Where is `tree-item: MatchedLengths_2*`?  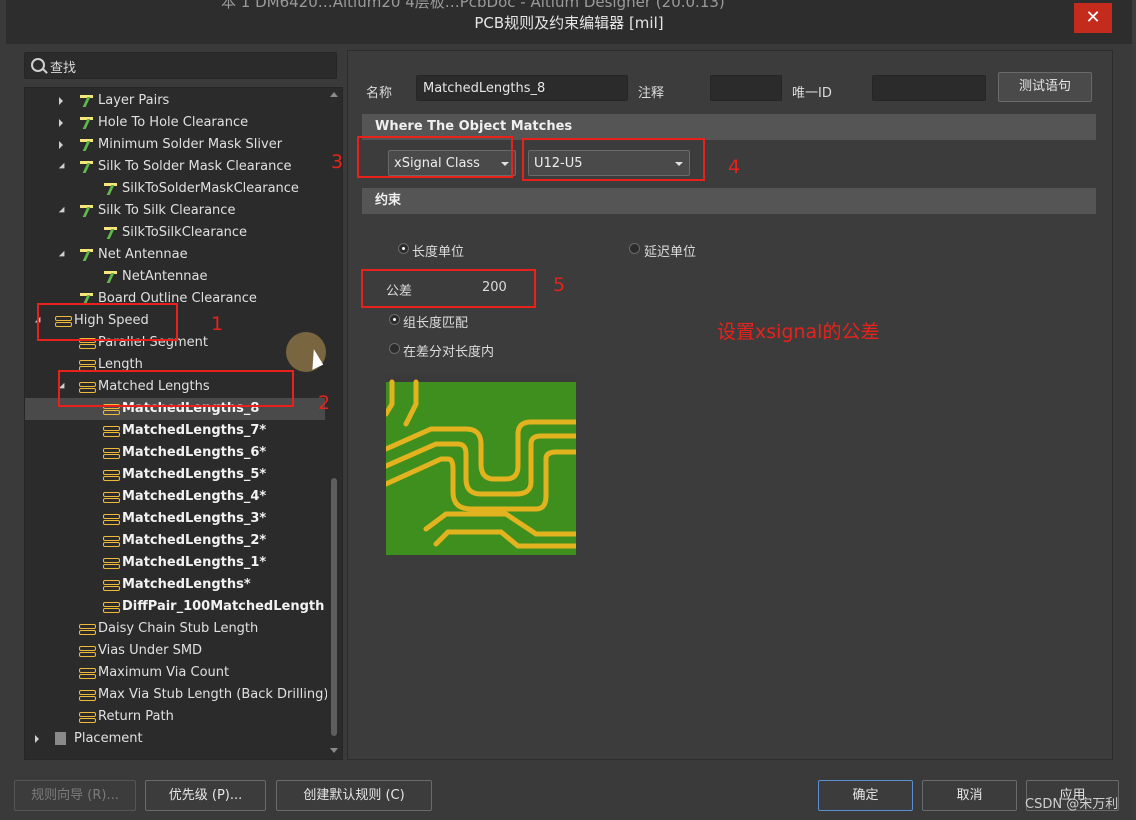 tree-item: MatchedLengths_2* is located at coordinates (175, 541).